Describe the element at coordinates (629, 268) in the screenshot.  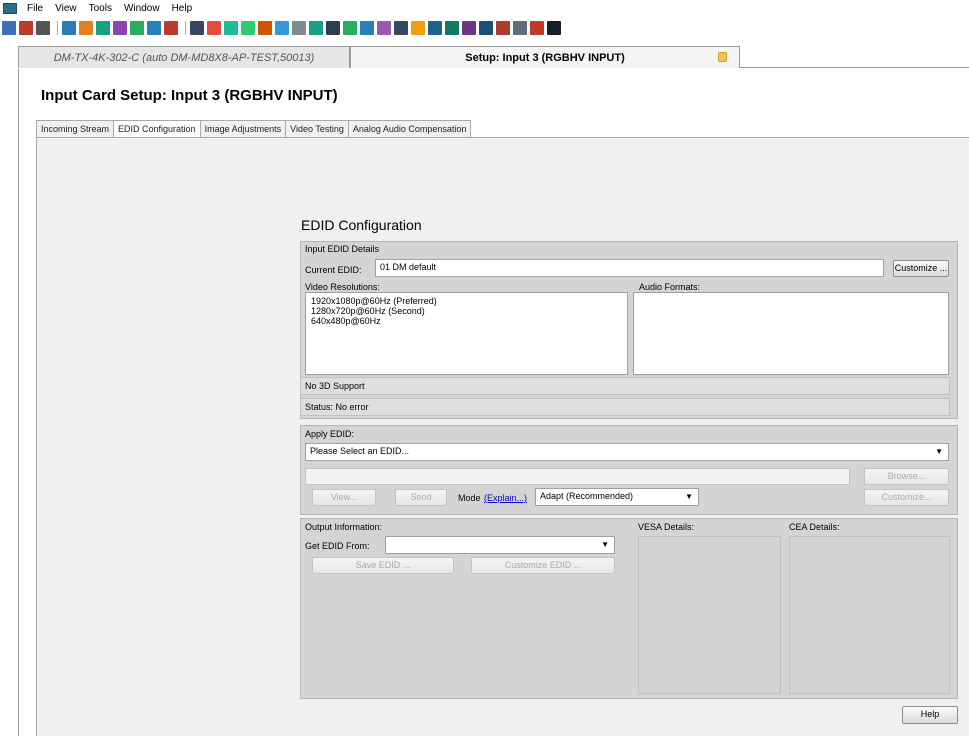
I see `current-edid-field: 01 DM default` at that location.